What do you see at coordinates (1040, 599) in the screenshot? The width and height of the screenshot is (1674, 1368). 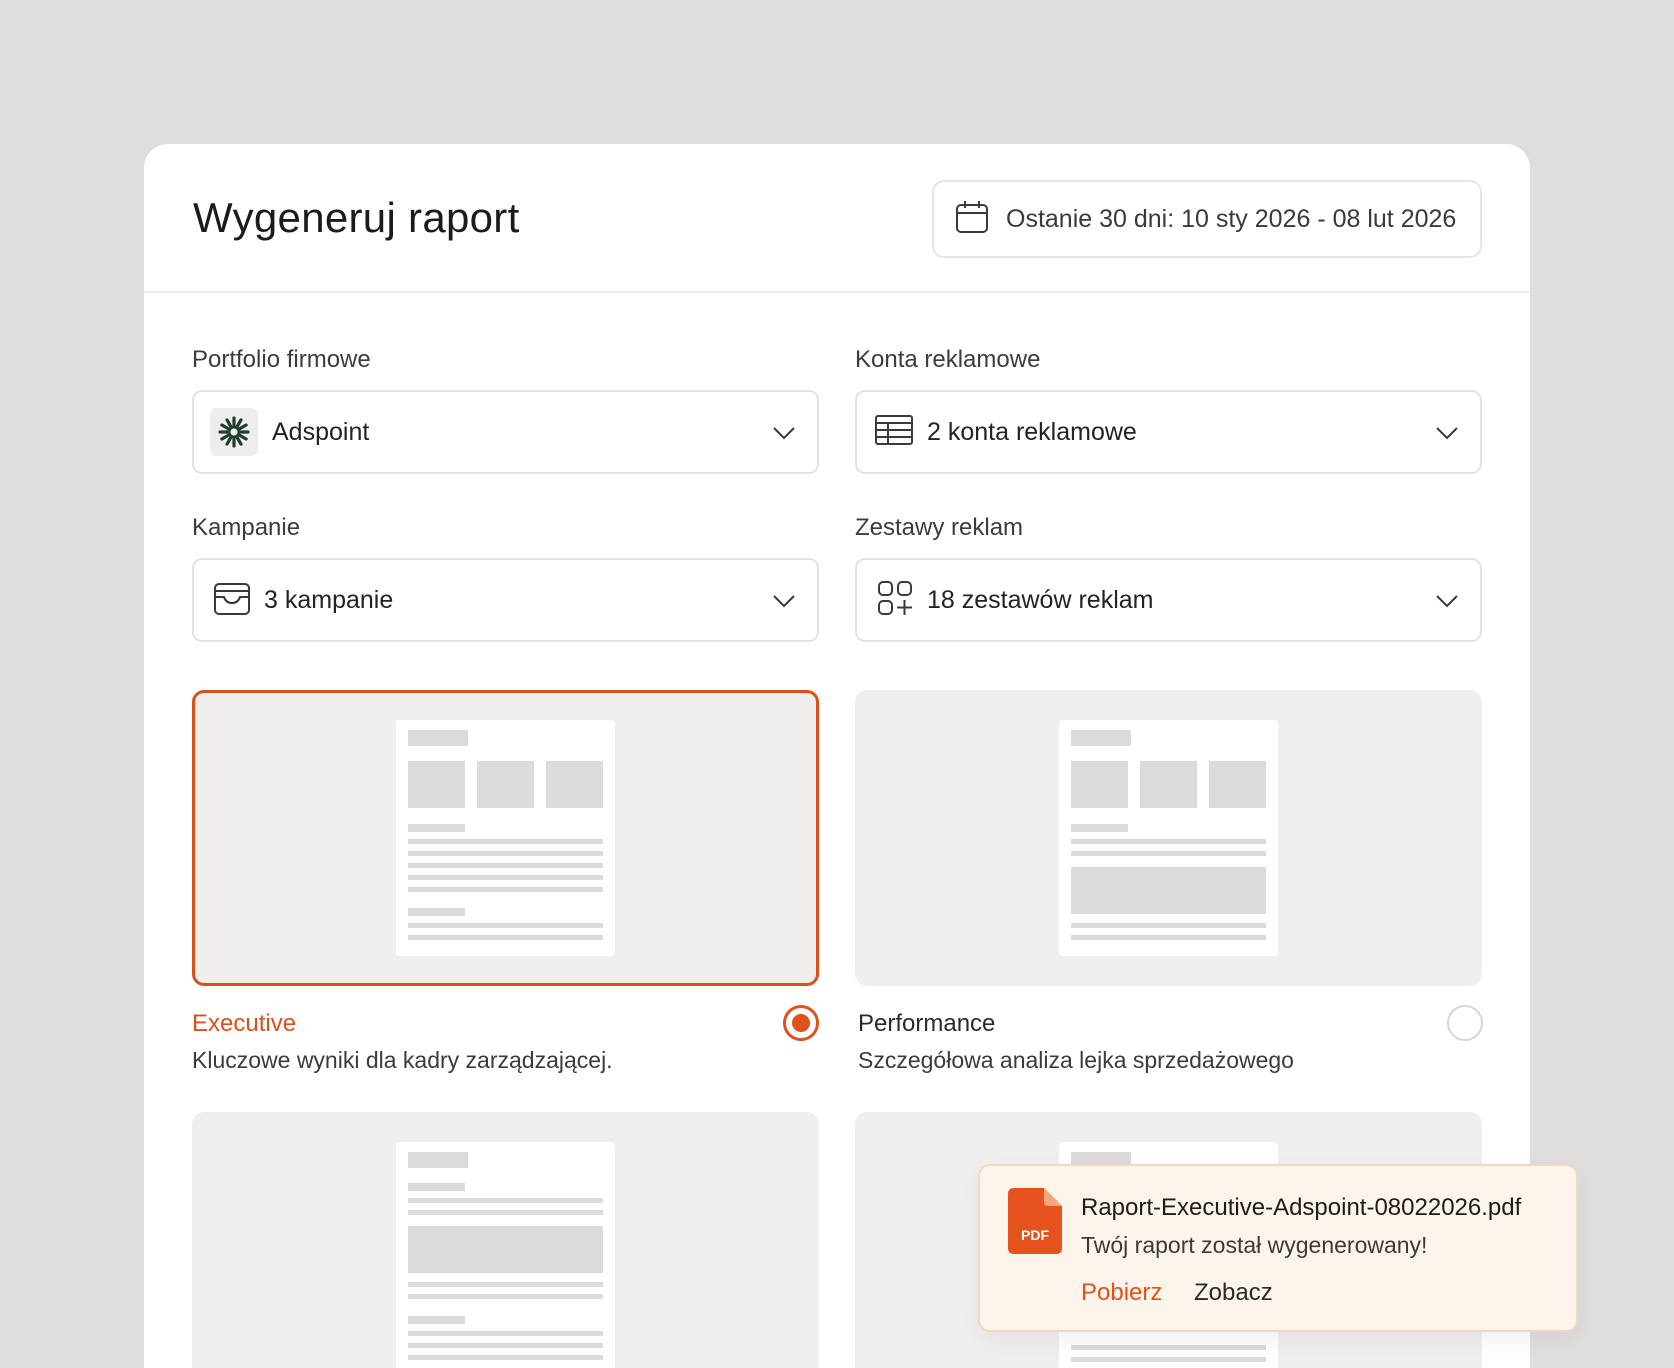 I see `ad-sets-value: 18 zestawów reklam` at bounding box center [1040, 599].